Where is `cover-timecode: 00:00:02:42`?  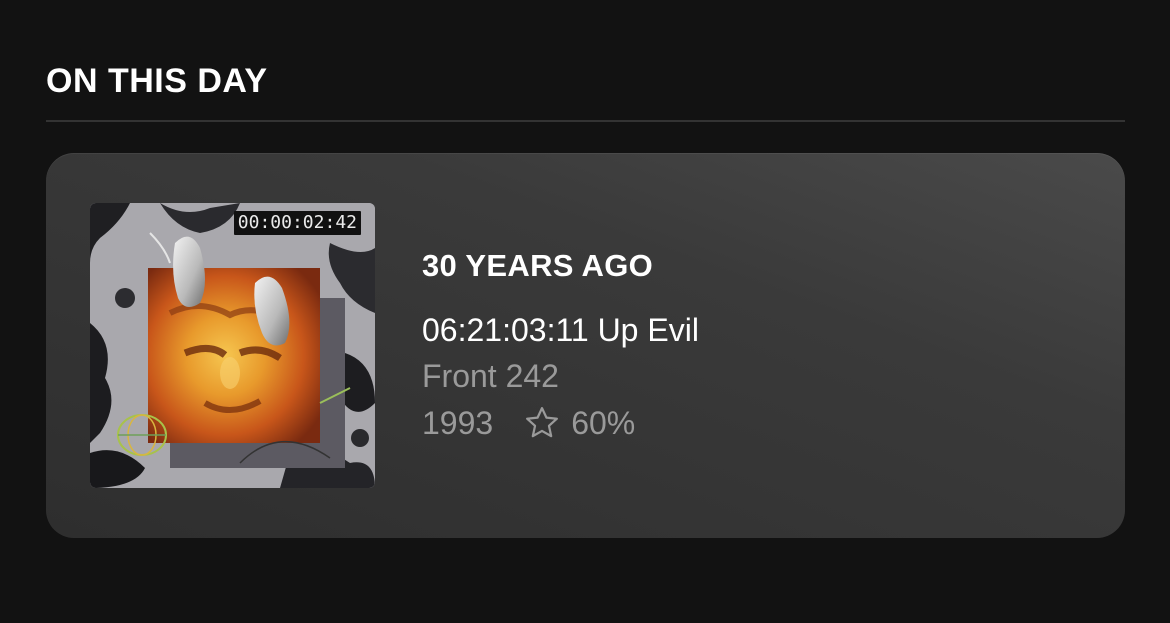 cover-timecode: 00:00:02:42 is located at coordinates (297, 223).